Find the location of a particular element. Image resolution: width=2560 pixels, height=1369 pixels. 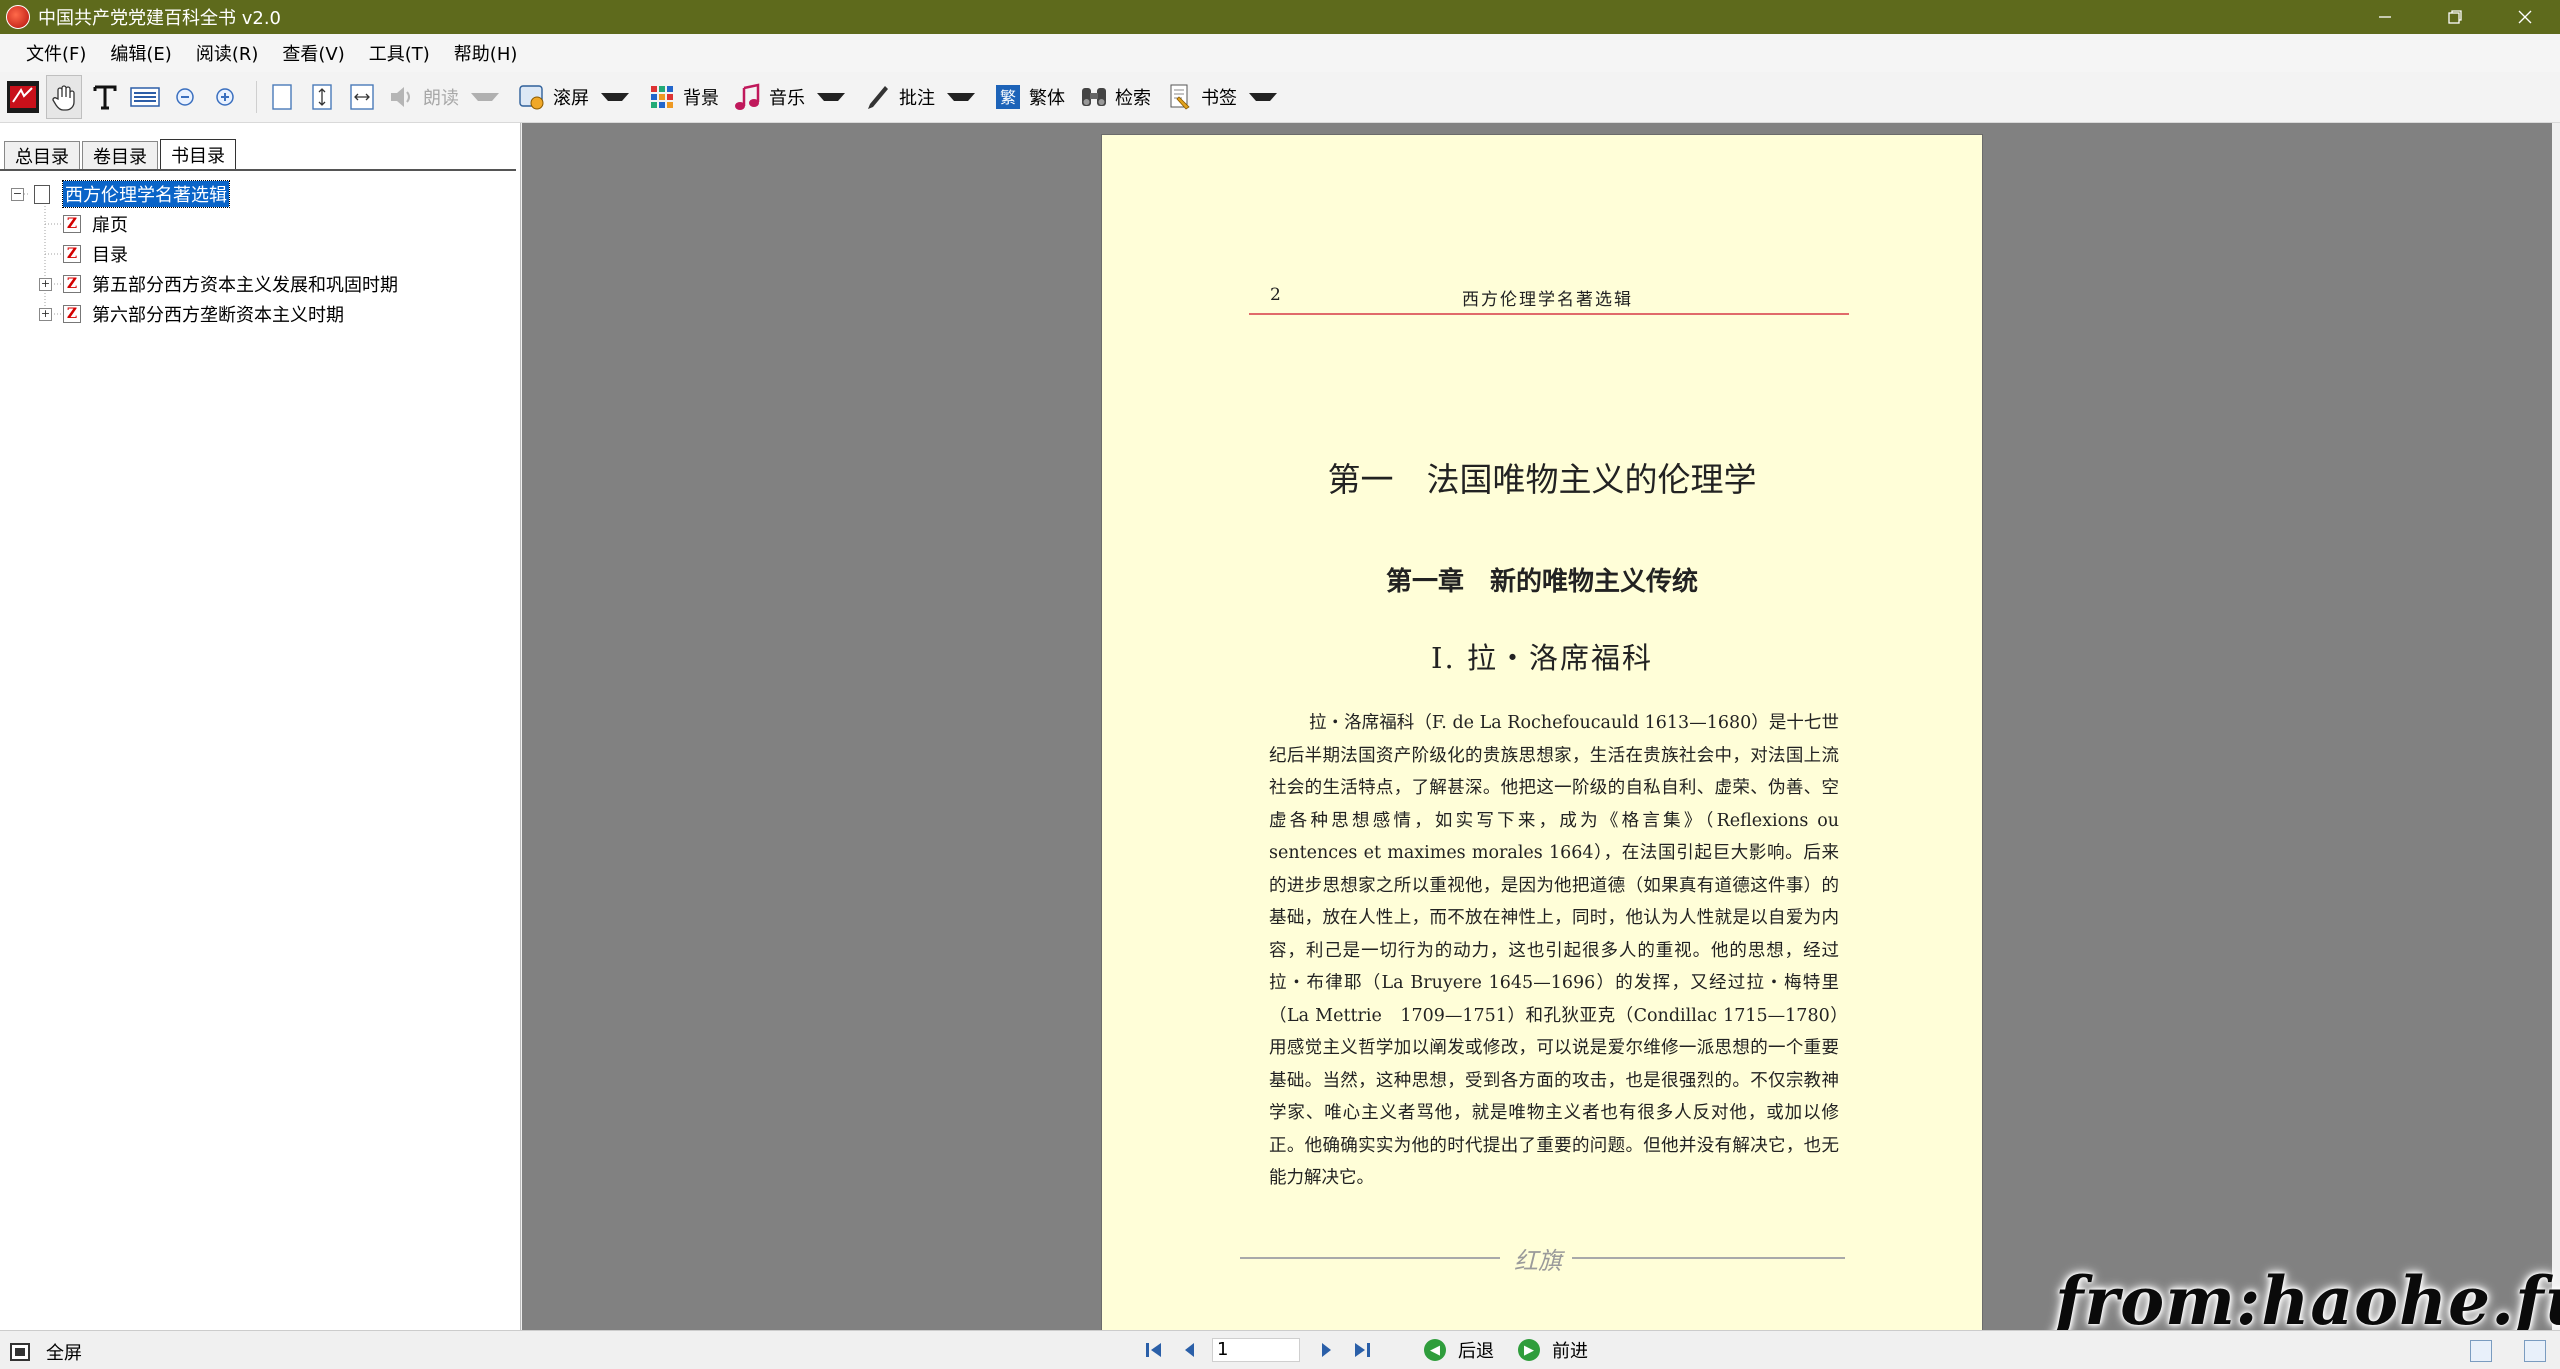

tab-divider is located at coordinates (258, 170).